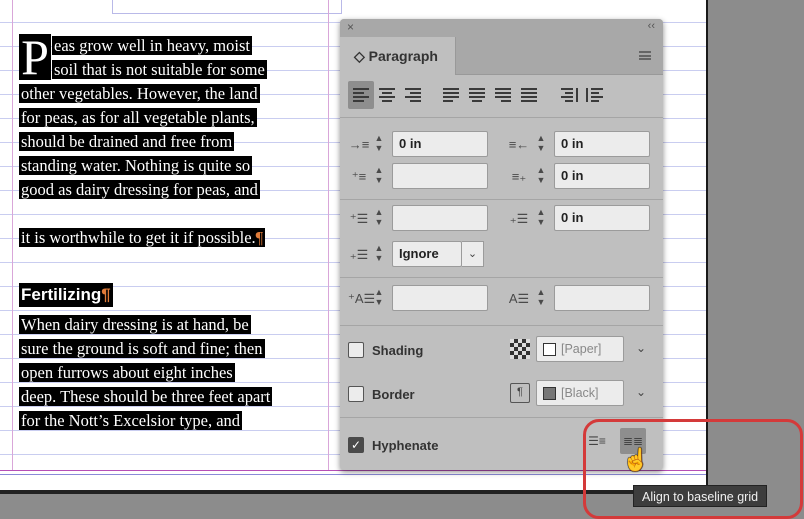 The height and width of the screenshot is (519, 804). Describe the element at coordinates (12, 235) in the screenshot. I see `left-margin-guide` at that location.